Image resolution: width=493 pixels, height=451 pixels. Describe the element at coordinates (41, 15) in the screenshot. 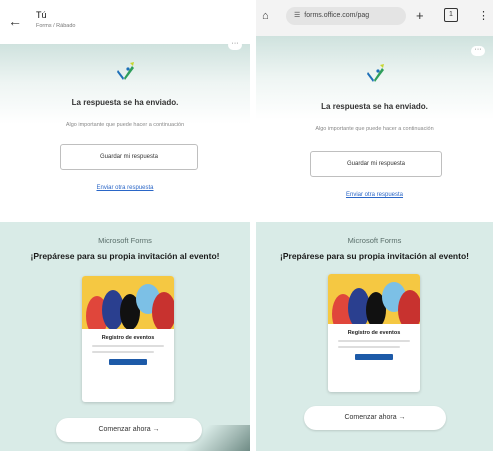

I see `header-title: Tú` at that location.